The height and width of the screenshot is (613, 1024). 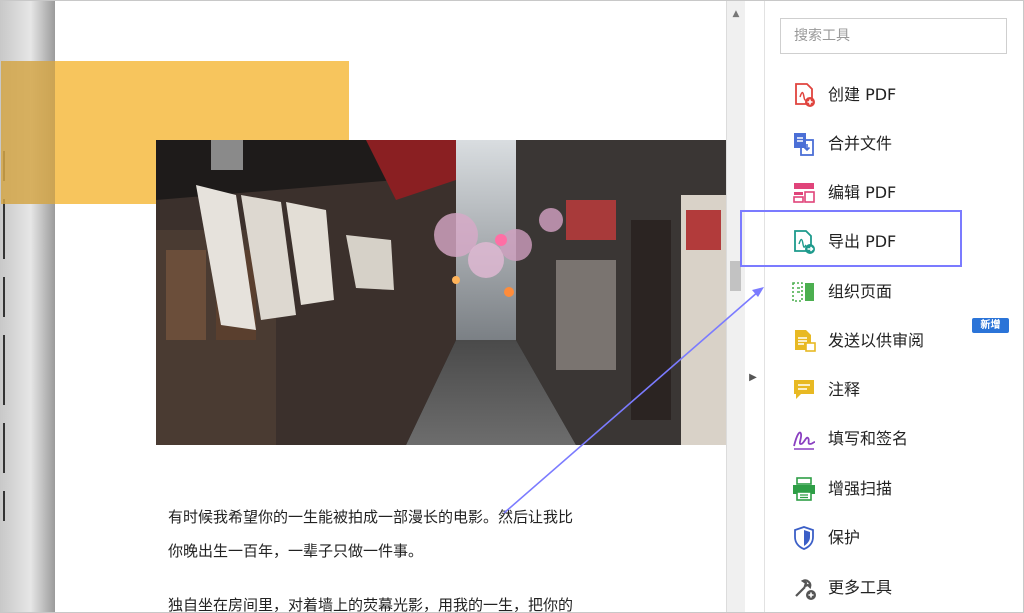 What do you see at coordinates (753, 378) in the screenshot?
I see `collapse-panel-arrow-icon: ▶` at bounding box center [753, 378].